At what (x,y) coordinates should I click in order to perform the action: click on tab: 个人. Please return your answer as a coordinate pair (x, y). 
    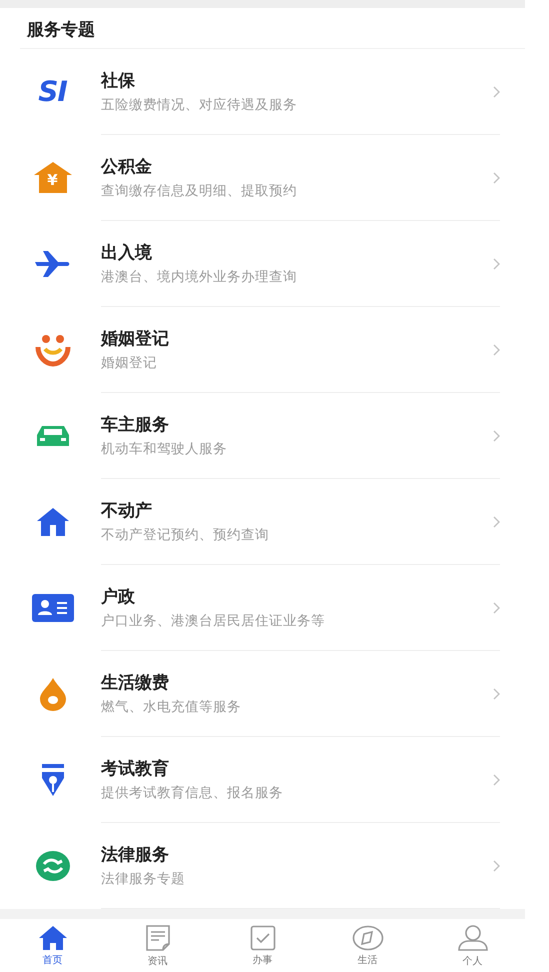
    Looking at the image, I should click on (472, 945).